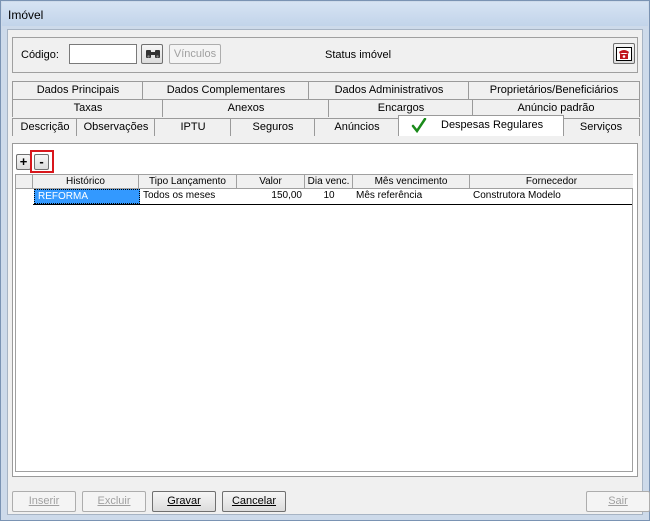 This screenshot has width=652, height=523. I want to click on excluir-button: Excluir, so click(114, 501).